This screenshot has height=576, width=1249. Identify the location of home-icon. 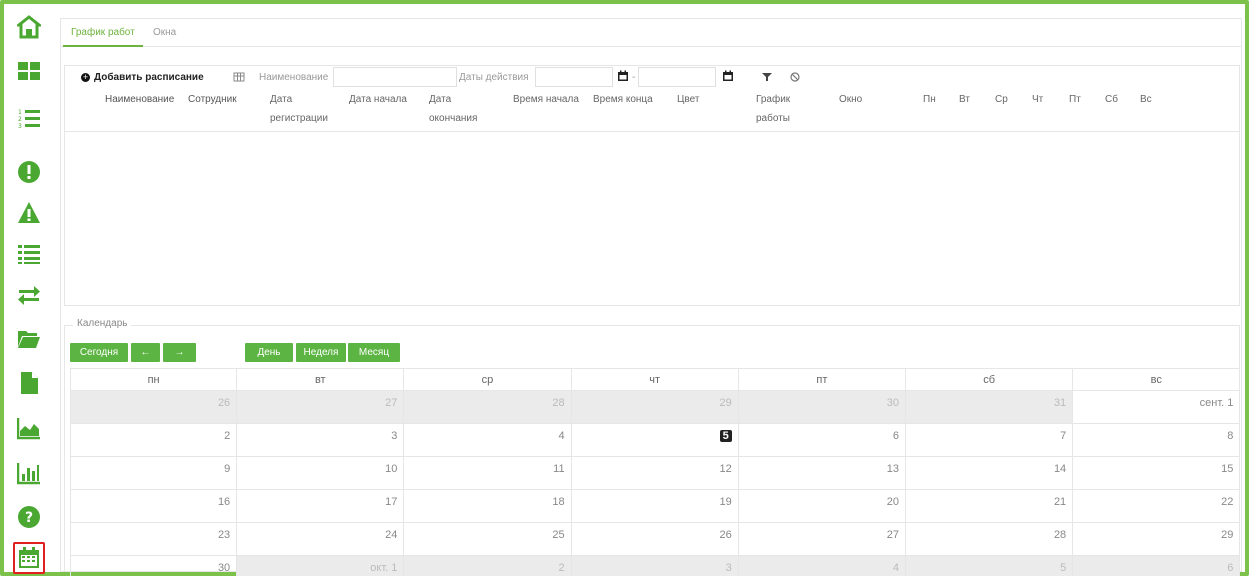
(29, 27).